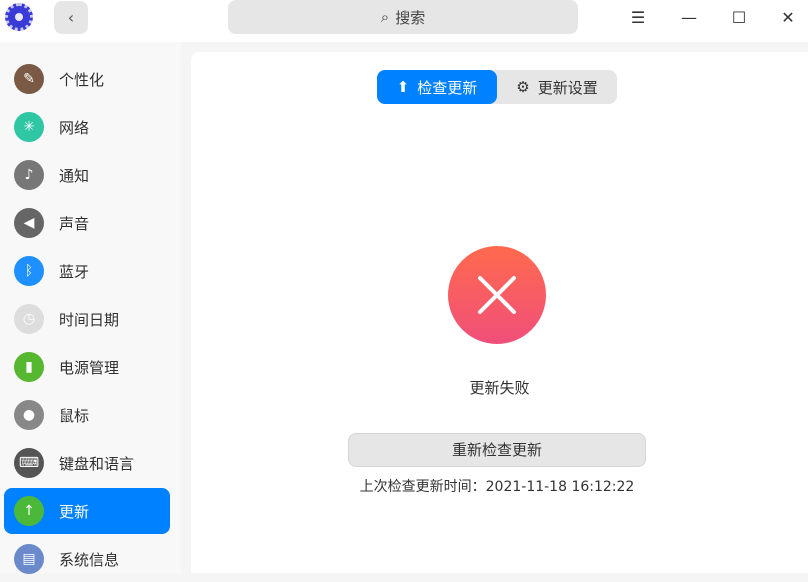  I want to click on error-icon, so click(497, 295).